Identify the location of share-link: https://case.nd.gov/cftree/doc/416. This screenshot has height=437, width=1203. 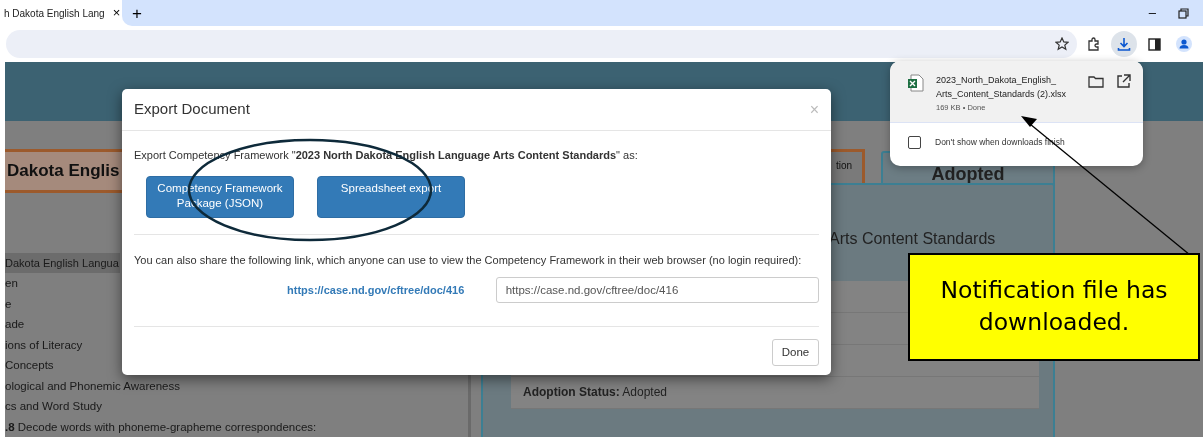
(385, 290).